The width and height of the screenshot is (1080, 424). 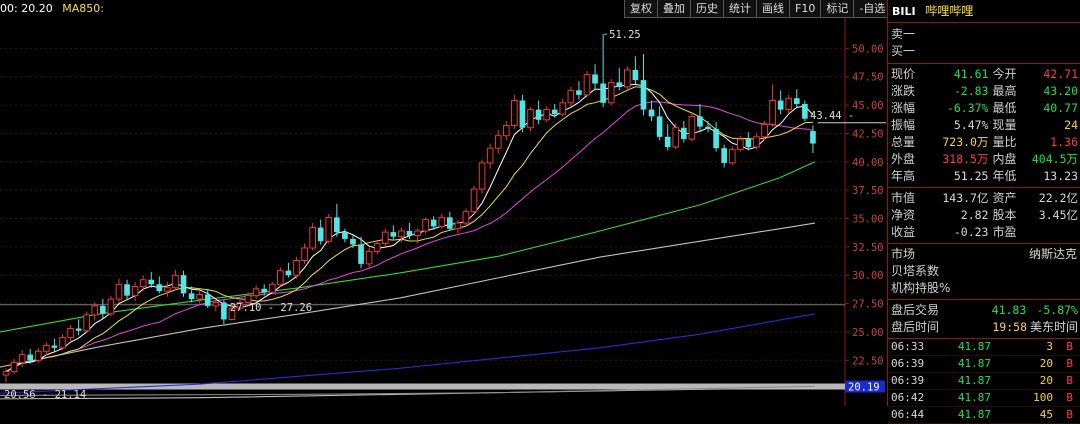 What do you see at coordinates (832, 116) in the screenshot?
I see `last-price-label: 43.44 -` at bounding box center [832, 116].